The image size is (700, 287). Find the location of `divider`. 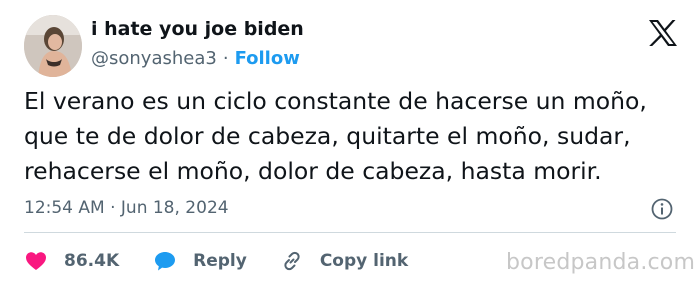

divider is located at coordinates (350, 232).